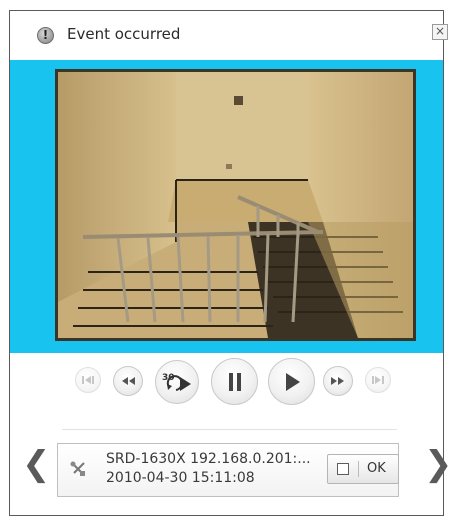 This screenshot has height=518, width=453. I want to click on prev-event-arrow: ❮, so click(36, 464).